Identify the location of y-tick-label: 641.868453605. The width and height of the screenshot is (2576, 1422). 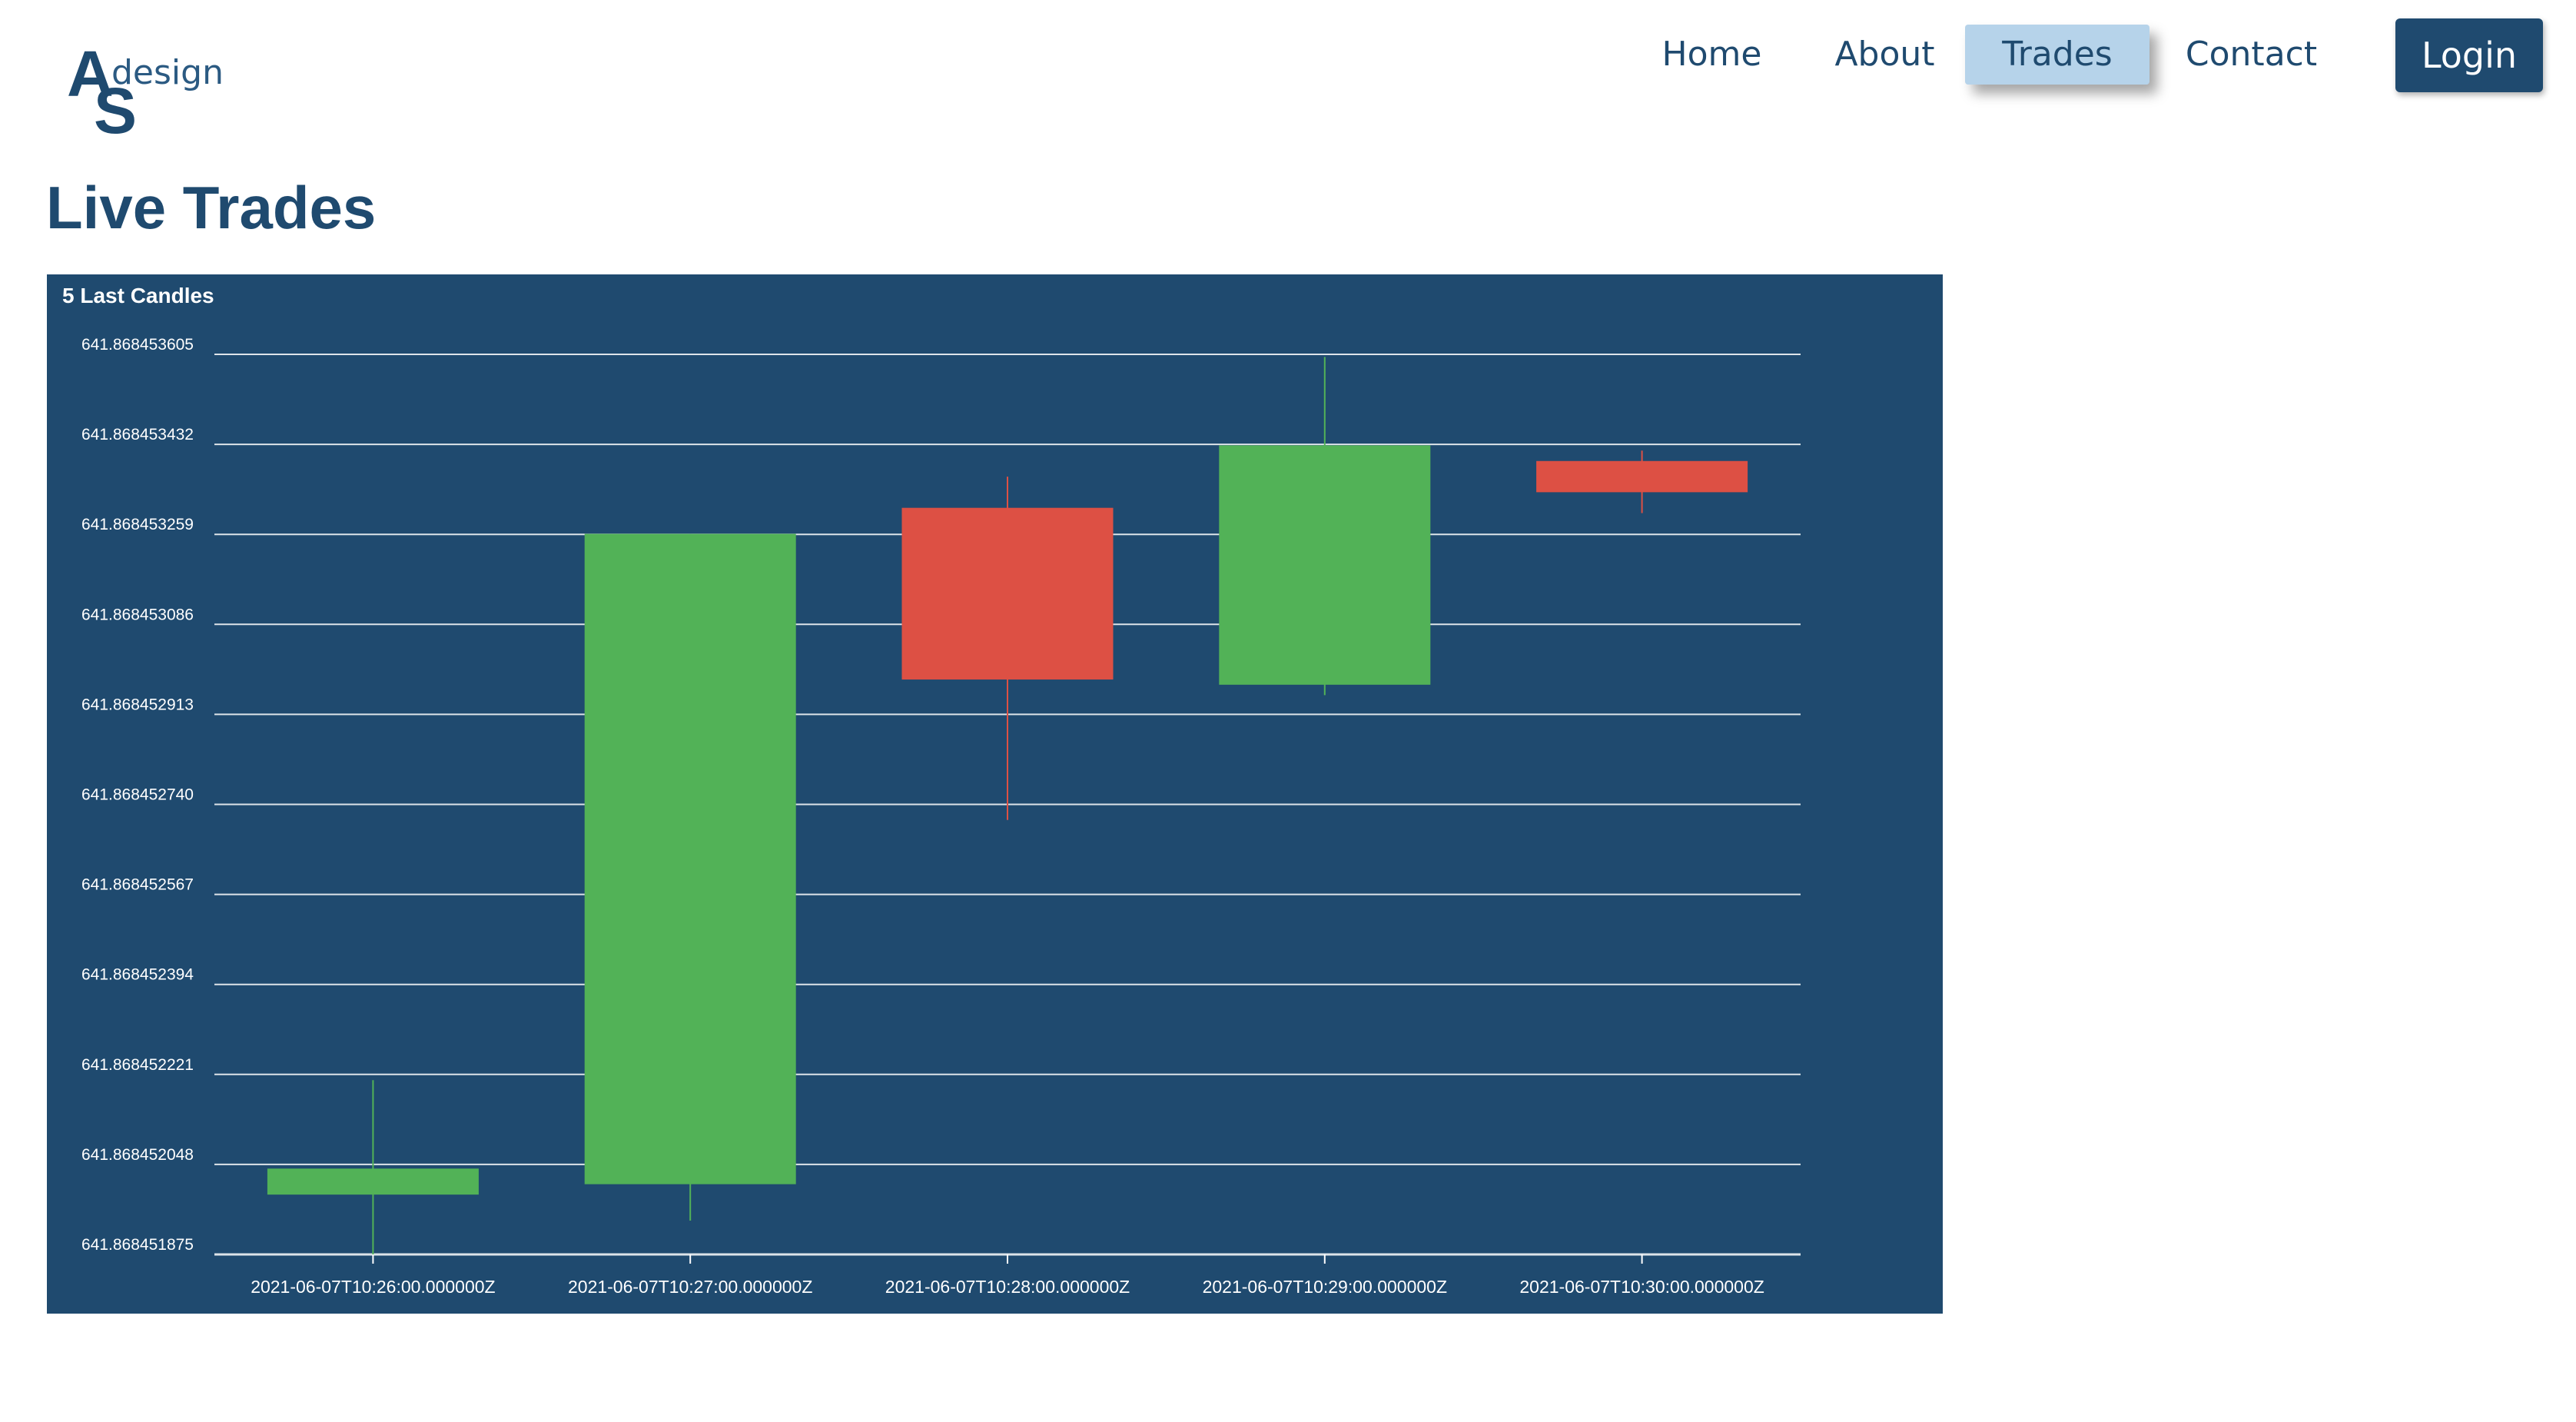
(137, 345).